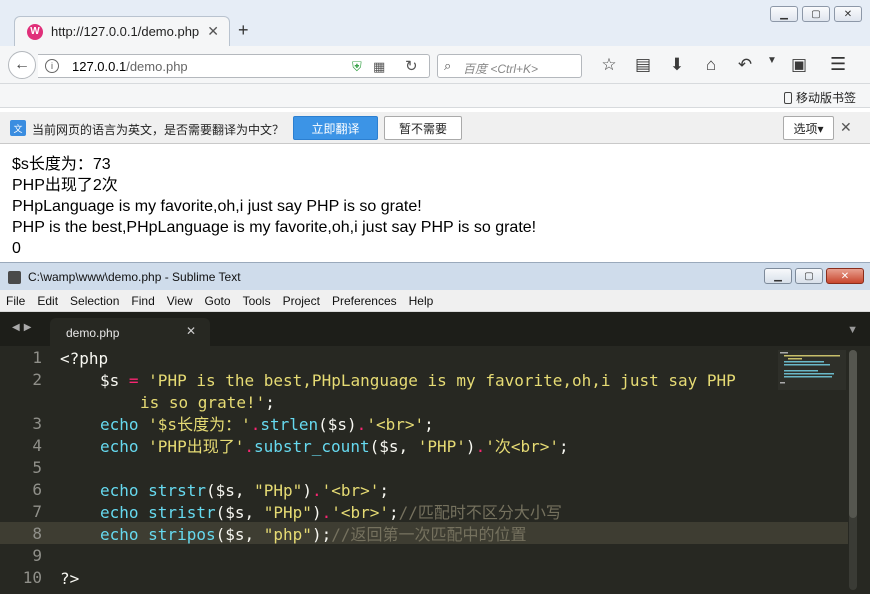 The width and height of the screenshot is (870, 594). I want to click on tab-nav-arrows-icon: ◀▶, so click(23, 327).